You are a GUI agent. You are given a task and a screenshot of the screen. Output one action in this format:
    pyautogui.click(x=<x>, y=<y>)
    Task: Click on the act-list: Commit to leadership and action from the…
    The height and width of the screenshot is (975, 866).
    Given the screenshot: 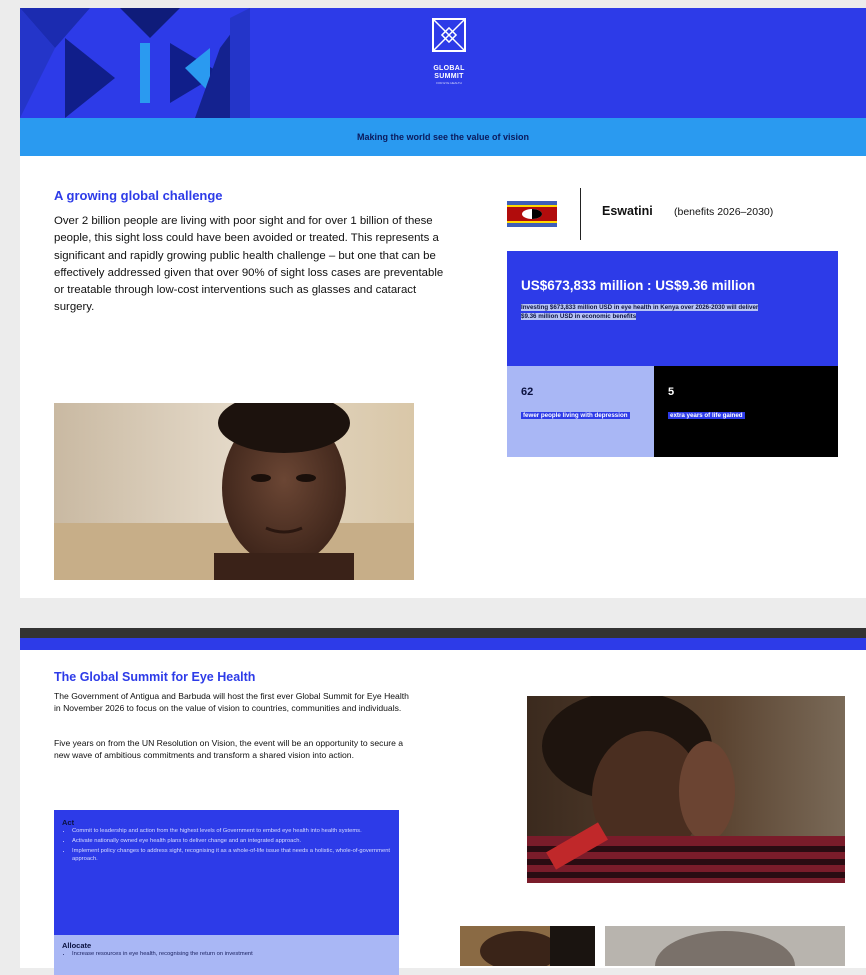 What is the action you would take?
    pyautogui.click(x=229, y=847)
    